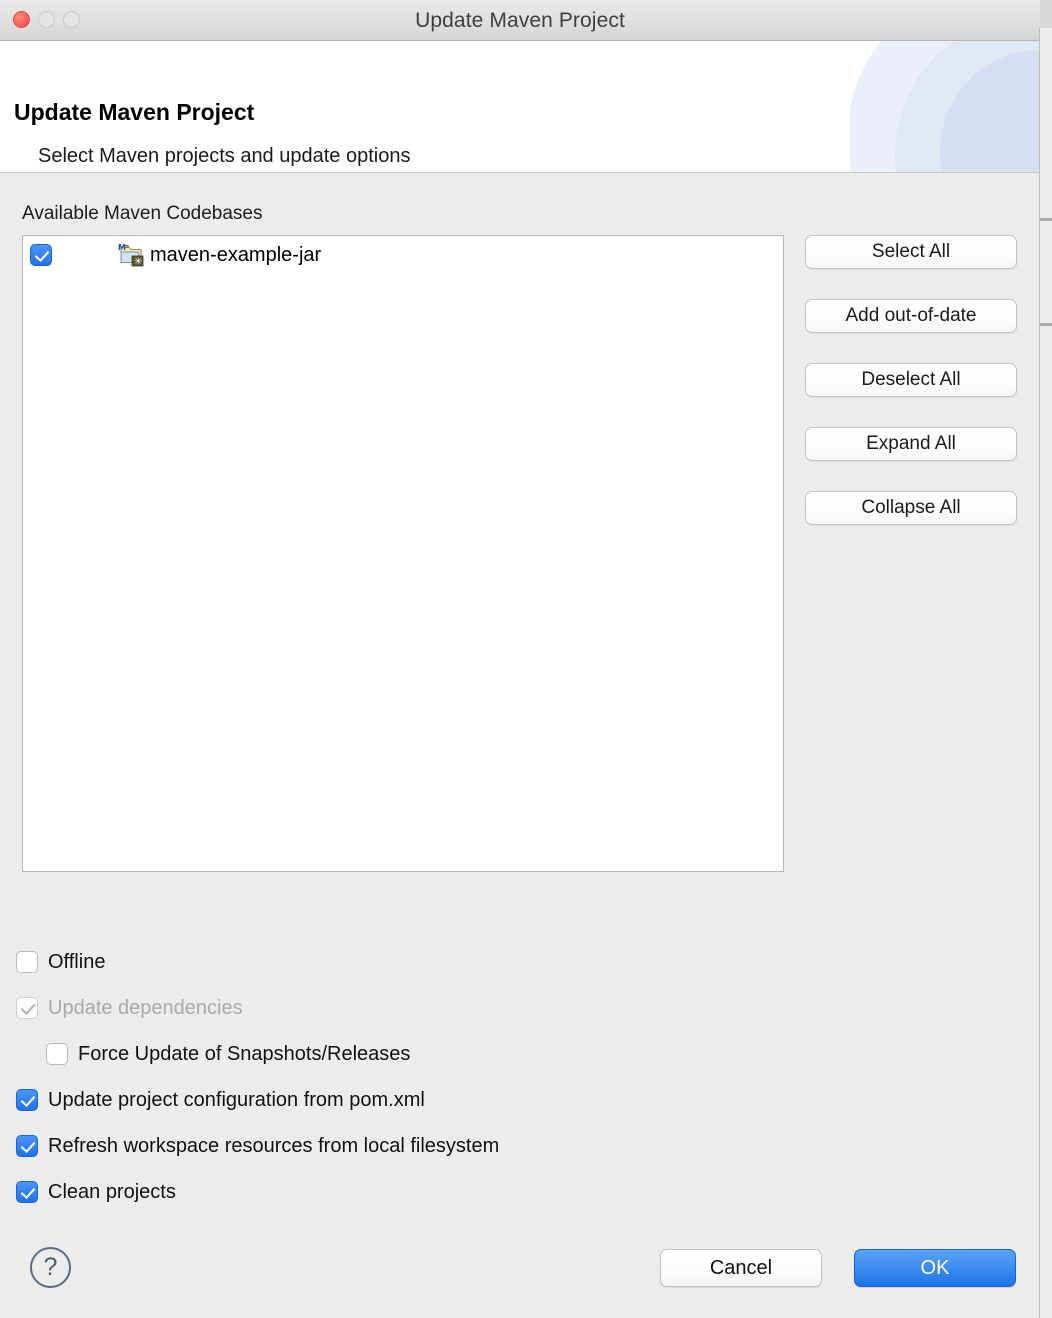  What do you see at coordinates (741, 1268) in the screenshot?
I see `cancel-button: Cancel` at bounding box center [741, 1268].